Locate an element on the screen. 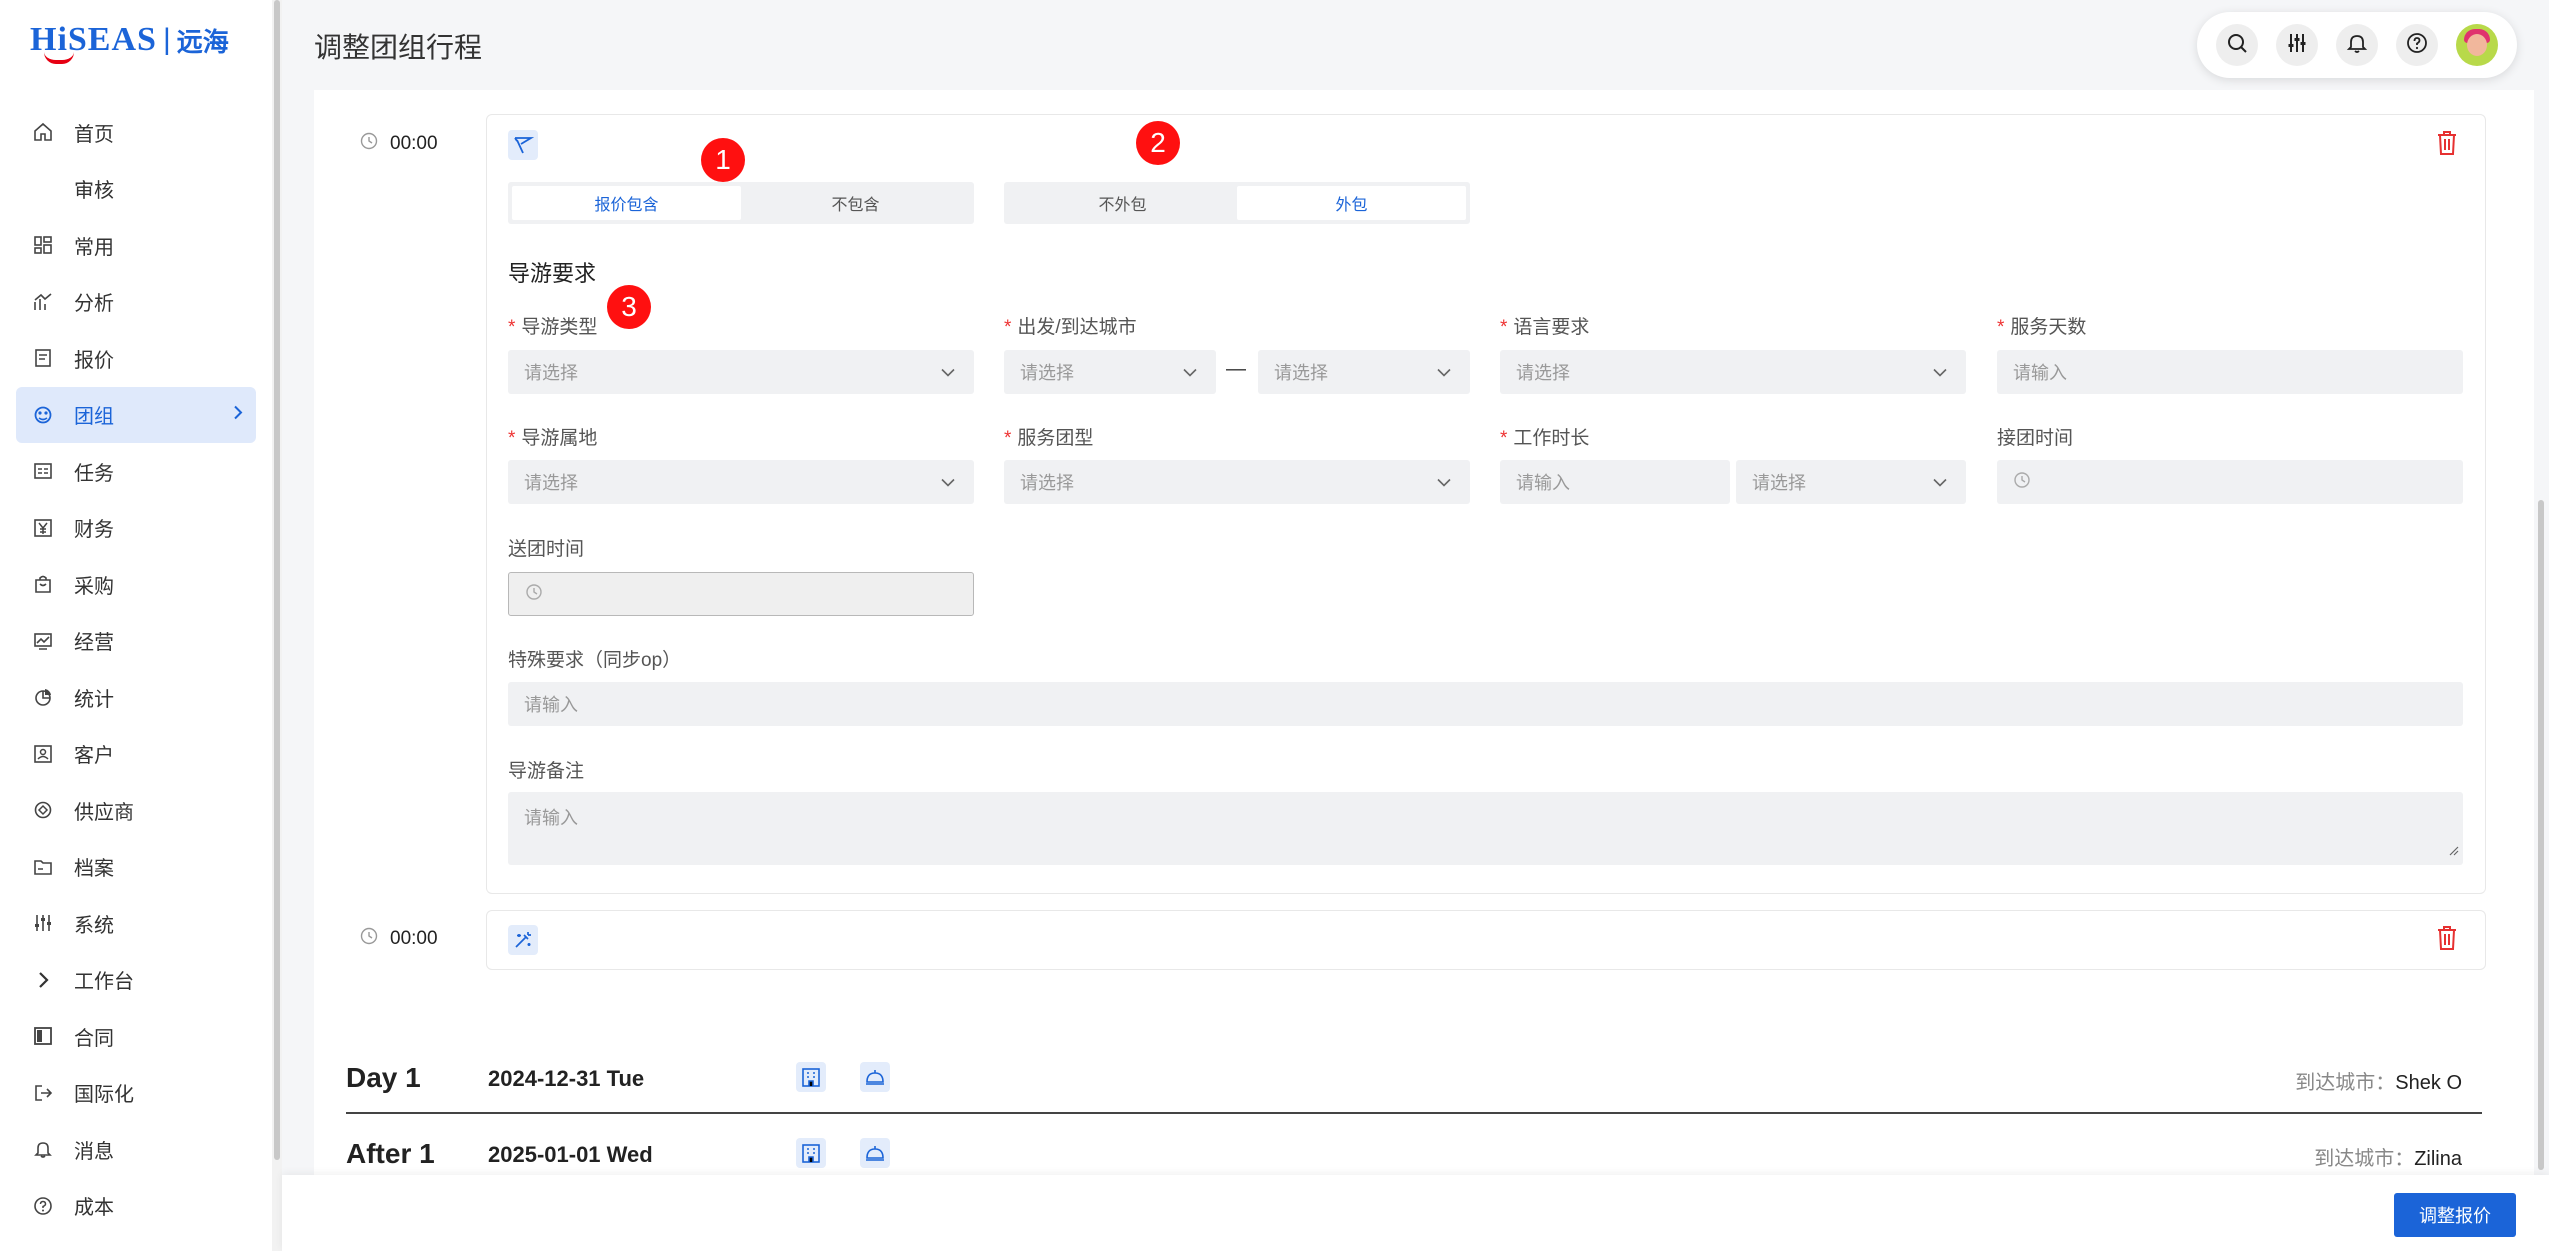  quote-include-toggle: 报价包含 不包含 is located at coordinates (741, 203).